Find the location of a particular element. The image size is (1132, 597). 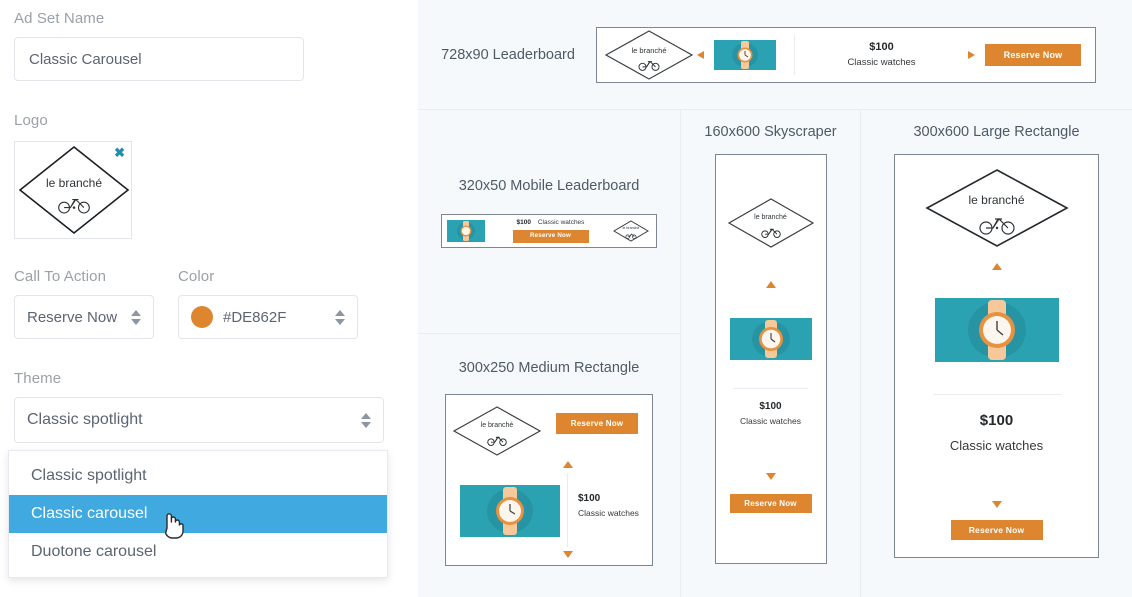

theme-label: Theme is located at coordinates (38, 378).